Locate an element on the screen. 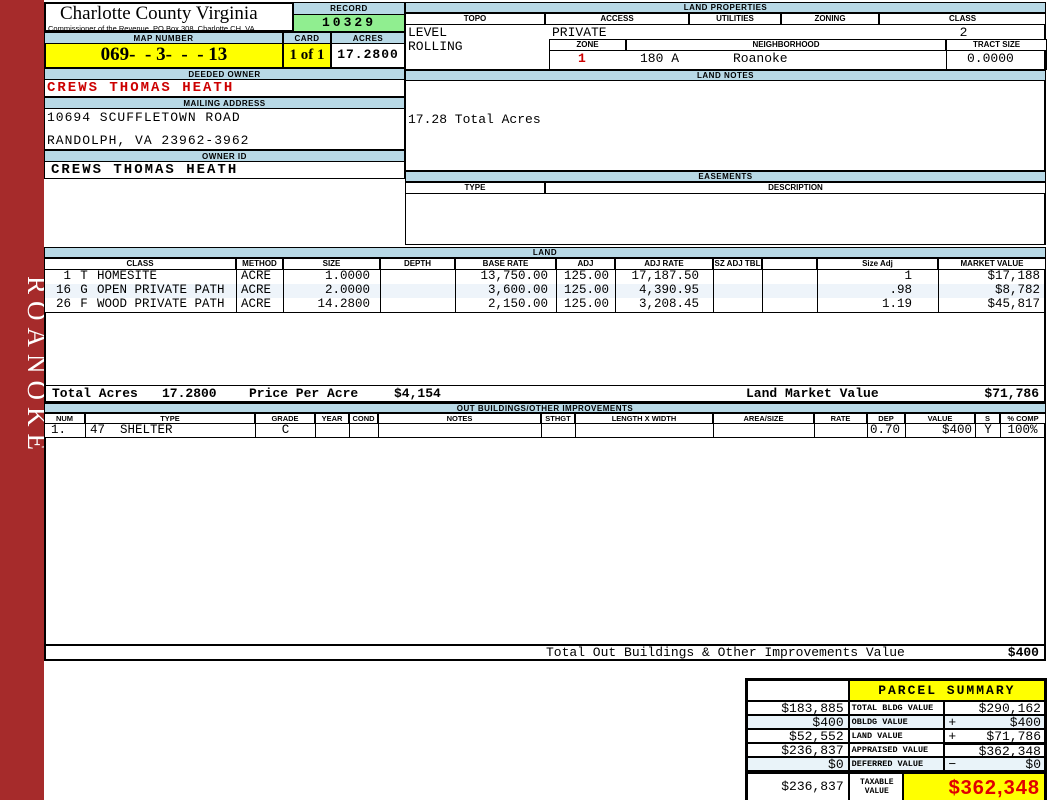 This screenshot has height=800, width=1050. land-size: 1.0000 is located at coordinates (331, 277).